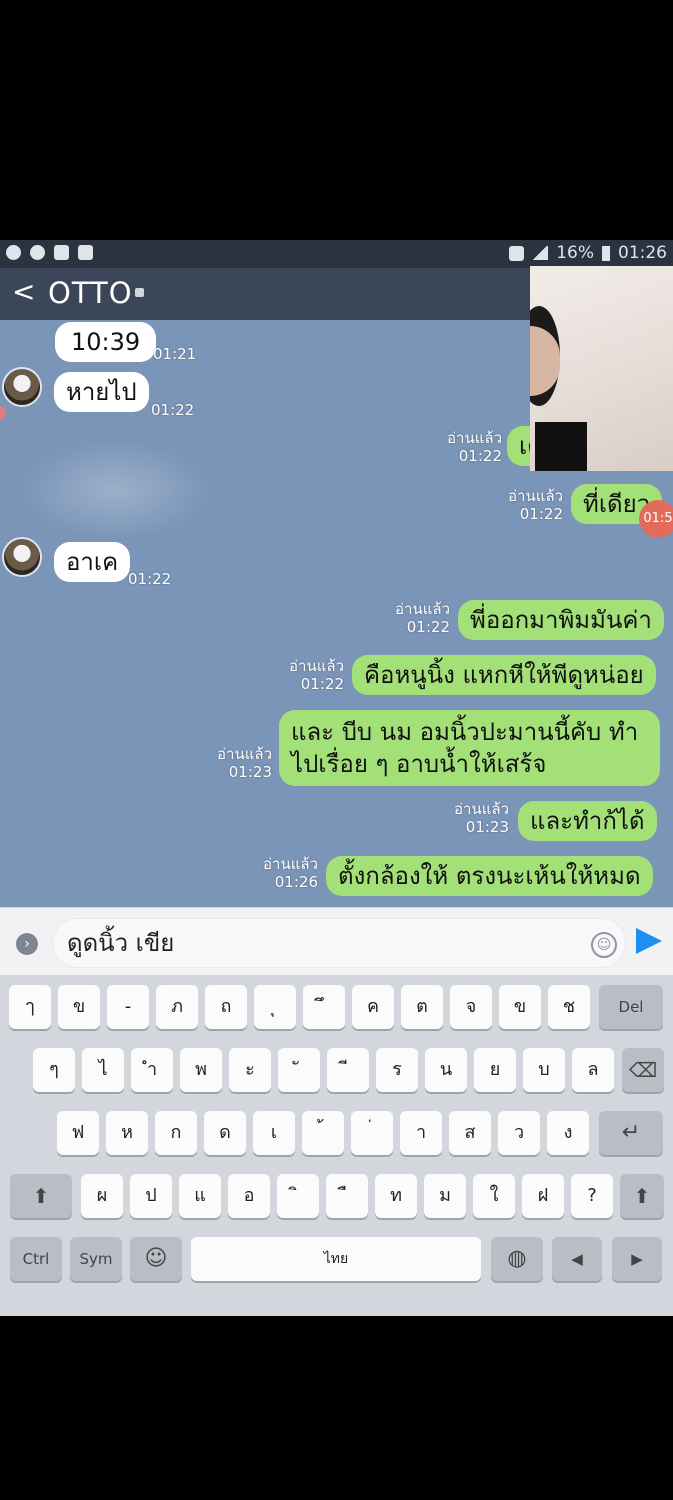  What do you see at coordinates (606, 253) in the screenshot?
I see `battery-icon` at bounding box center [606, 253].